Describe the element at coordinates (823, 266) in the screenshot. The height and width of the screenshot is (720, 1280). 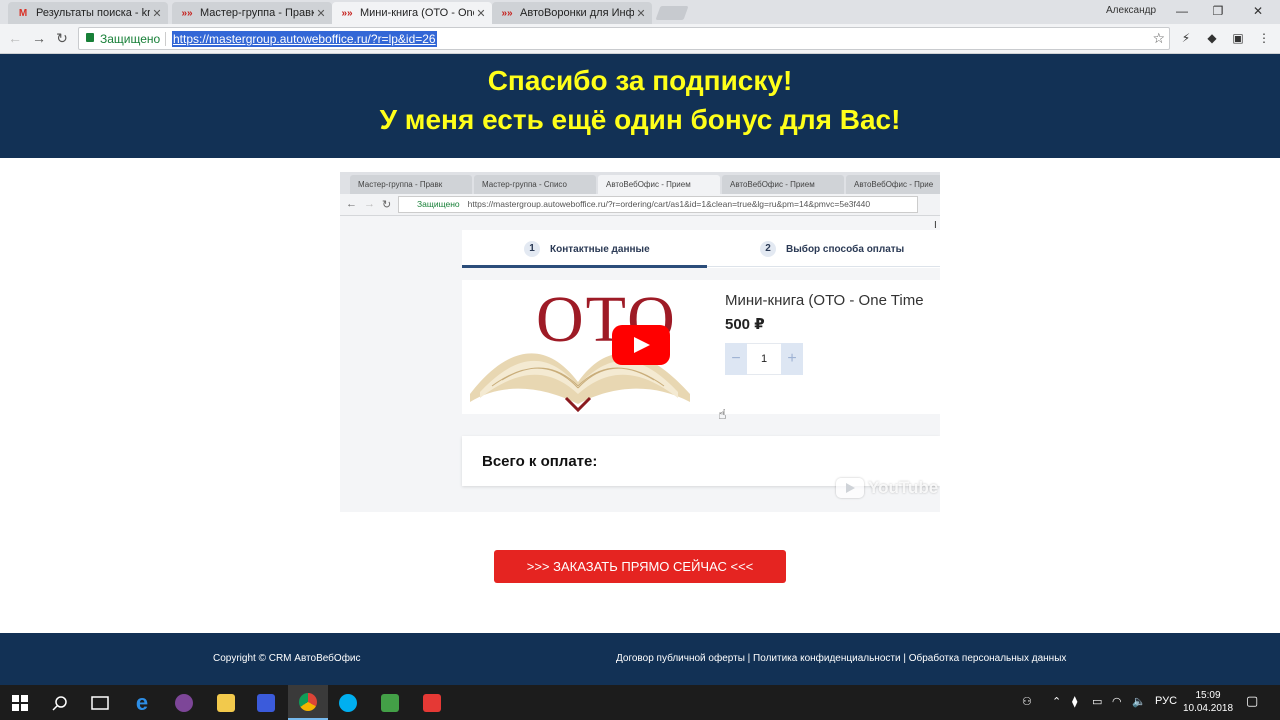
I see `step-divider` at that location.